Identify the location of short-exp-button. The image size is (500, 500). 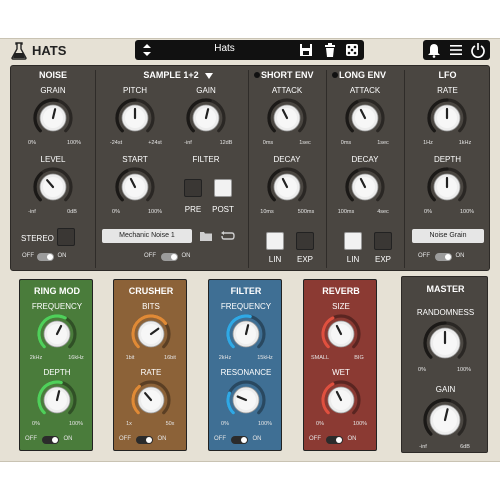
(305, 241).